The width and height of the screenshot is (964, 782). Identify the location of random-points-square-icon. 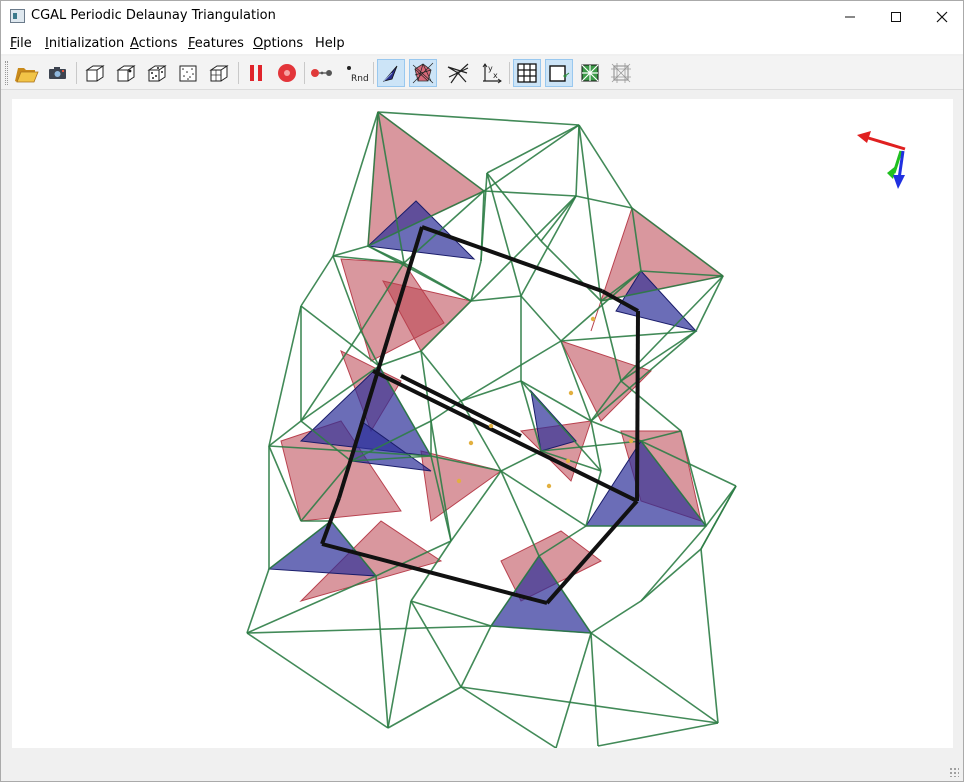
(188, 73).